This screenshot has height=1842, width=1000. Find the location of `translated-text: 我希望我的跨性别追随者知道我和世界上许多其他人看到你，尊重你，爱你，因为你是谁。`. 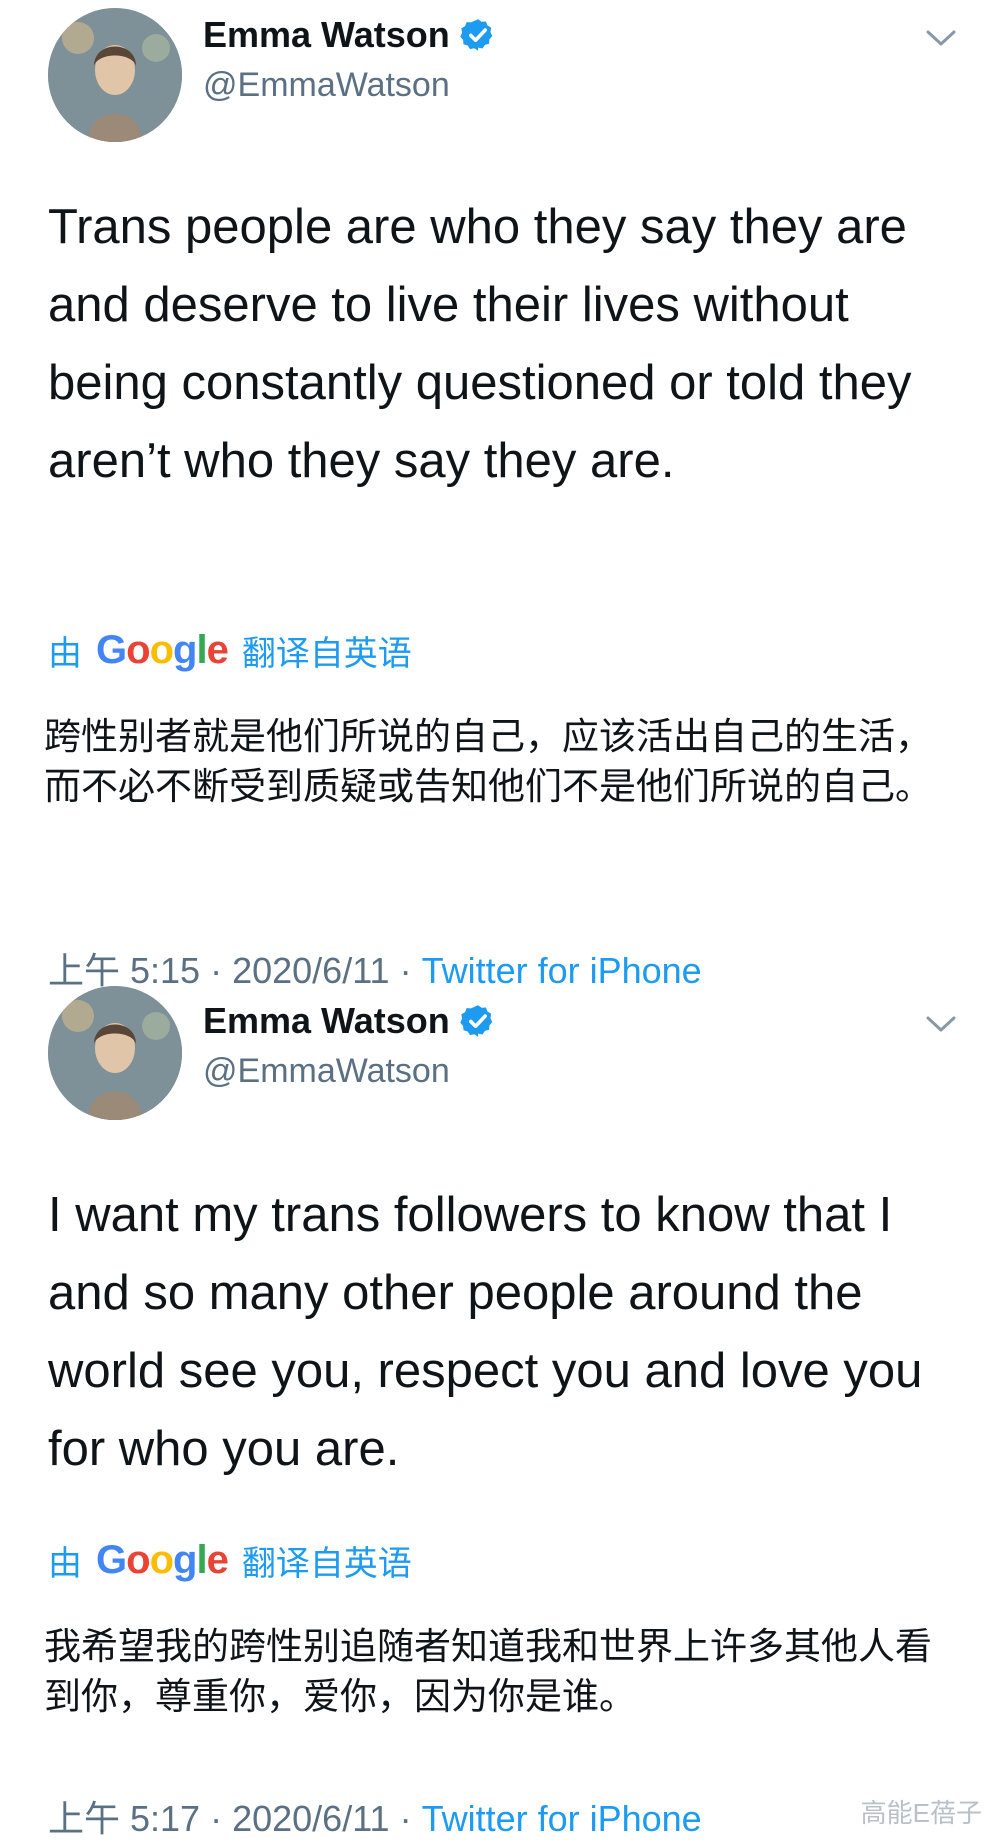

translated-text: 我希望我的跨性别追随者知道我和世界上许多其他人看到你，尊重你，爱你，因为你是谁。 is located at coordinates (488, 1671).